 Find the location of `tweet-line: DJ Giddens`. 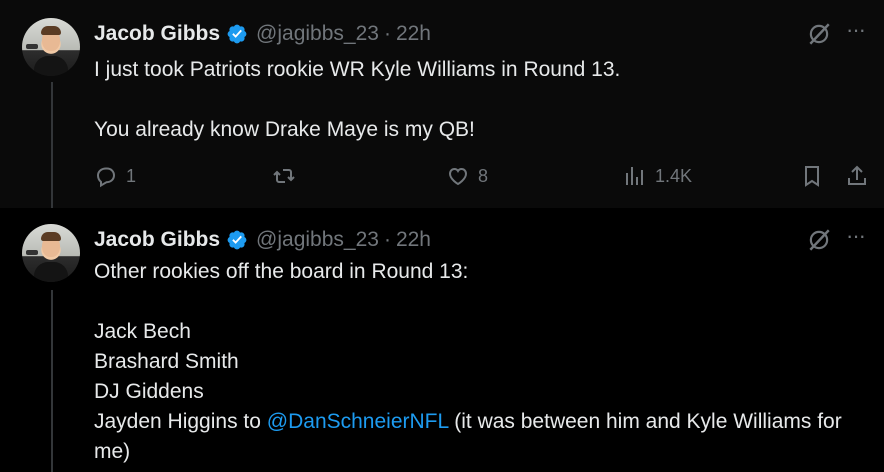

tweet-line: DJ Giddens is located at coordinates (149, 391).